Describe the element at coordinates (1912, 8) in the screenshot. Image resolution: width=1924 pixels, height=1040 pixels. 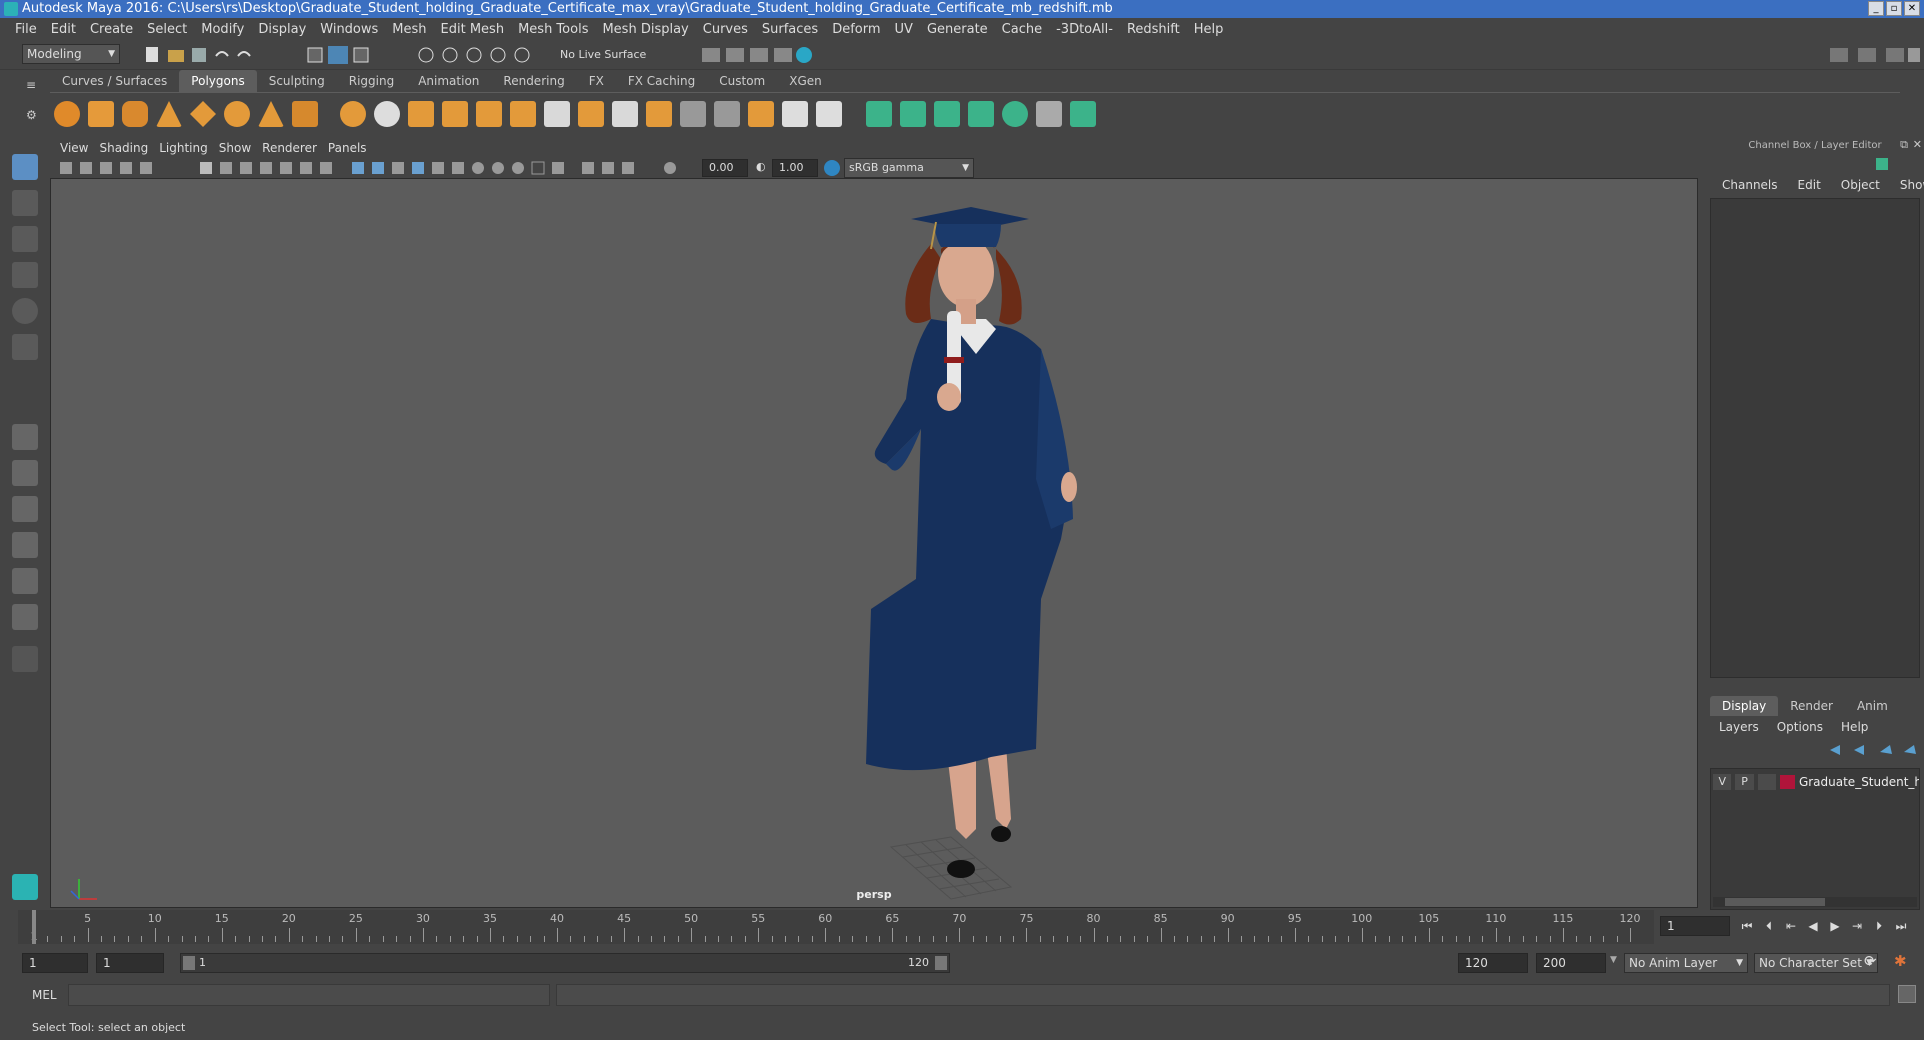
I see `close-button: ✕` at that location.